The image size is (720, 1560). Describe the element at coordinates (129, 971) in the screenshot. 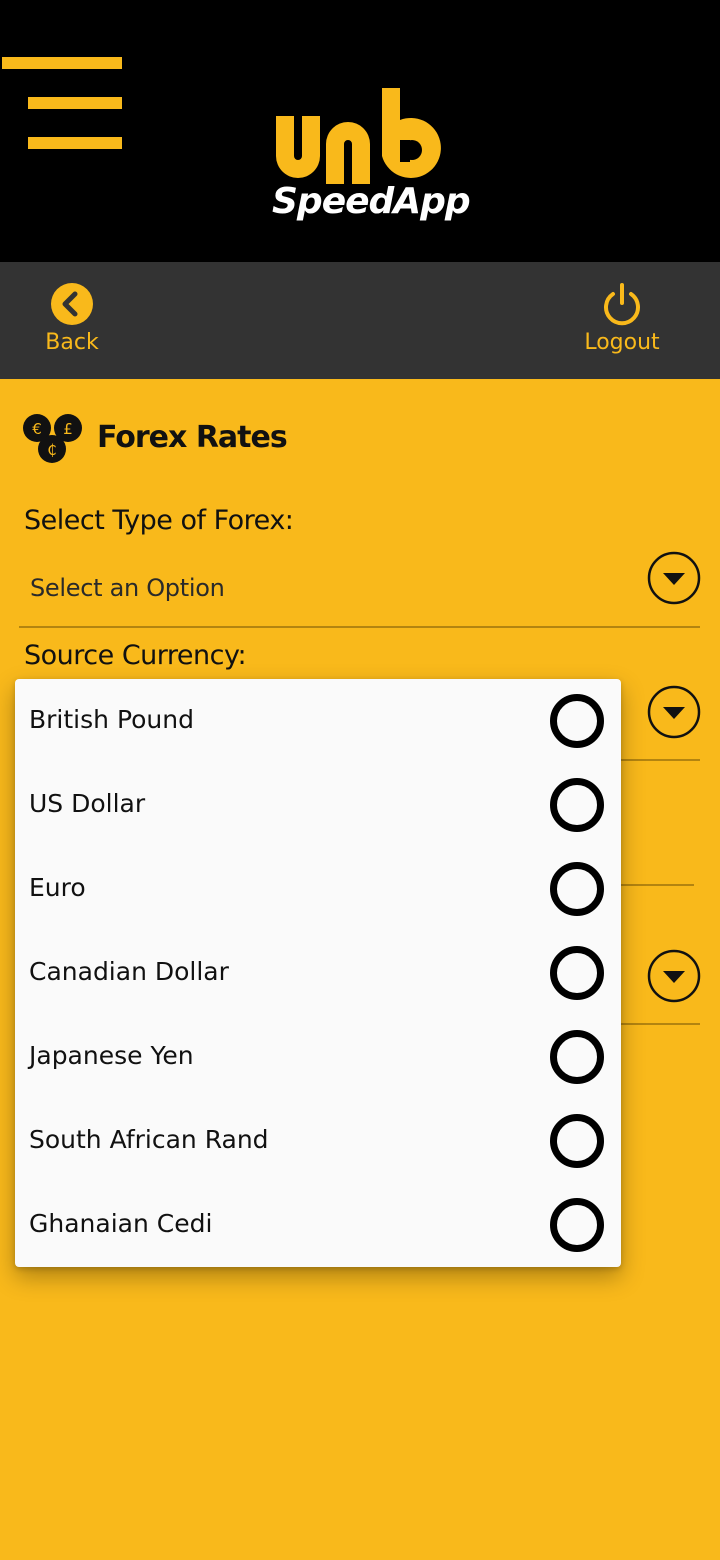

I see `option-label: Canadian Dollar` at that location.